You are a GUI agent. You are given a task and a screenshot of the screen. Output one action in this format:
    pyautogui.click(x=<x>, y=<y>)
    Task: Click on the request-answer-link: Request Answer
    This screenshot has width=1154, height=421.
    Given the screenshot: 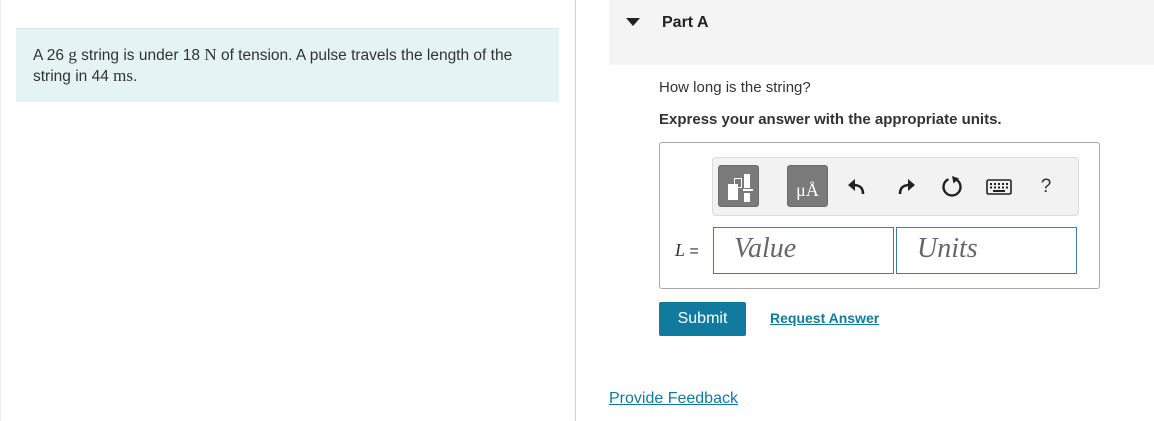 What is the action you would take?
    pyautogui.click(x=824, y=318)
    